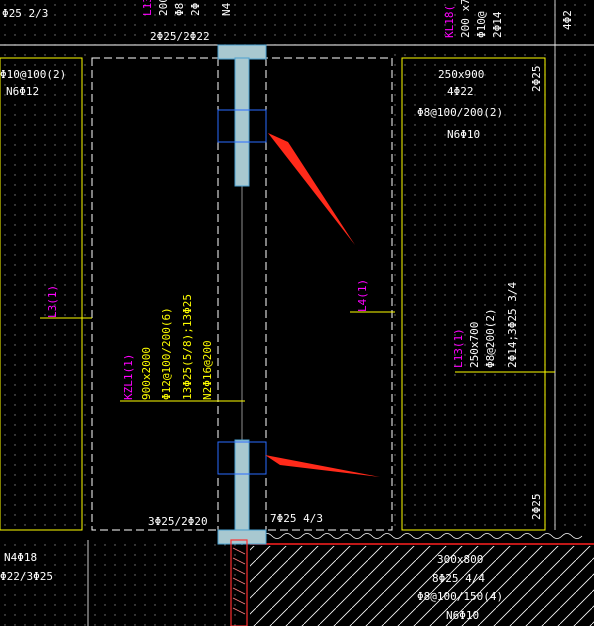 The width and height of the screenshot is (594, 626). I want to click on label-l13-4: 2Φ14;3Φ25 3/4, so click(512, 325).